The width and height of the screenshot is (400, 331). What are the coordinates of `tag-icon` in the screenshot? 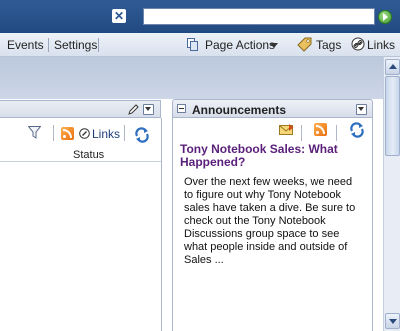 It's located at (304, 44).